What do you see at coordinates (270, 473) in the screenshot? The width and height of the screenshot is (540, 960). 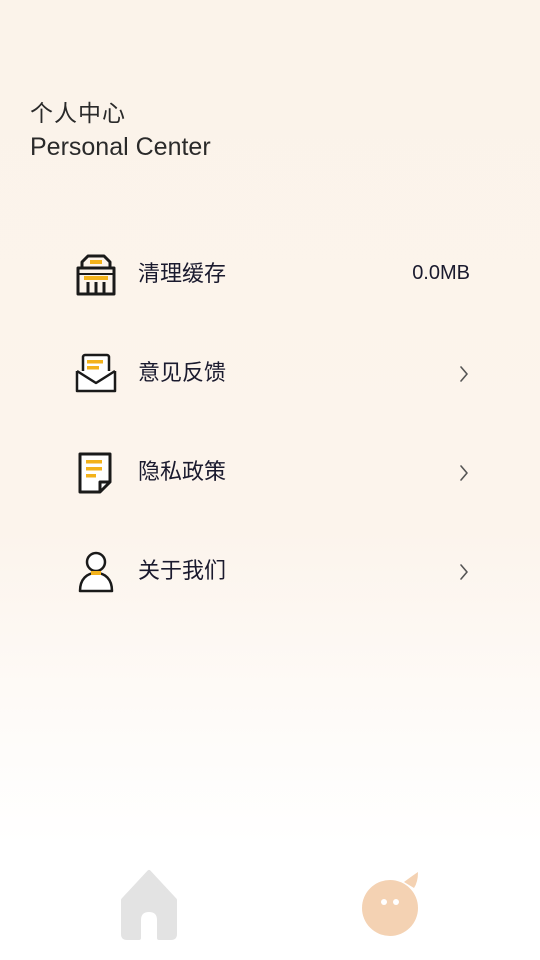 I see `menu-item-privacy-policy: 隐私政策` at bounding box center [270, 473].